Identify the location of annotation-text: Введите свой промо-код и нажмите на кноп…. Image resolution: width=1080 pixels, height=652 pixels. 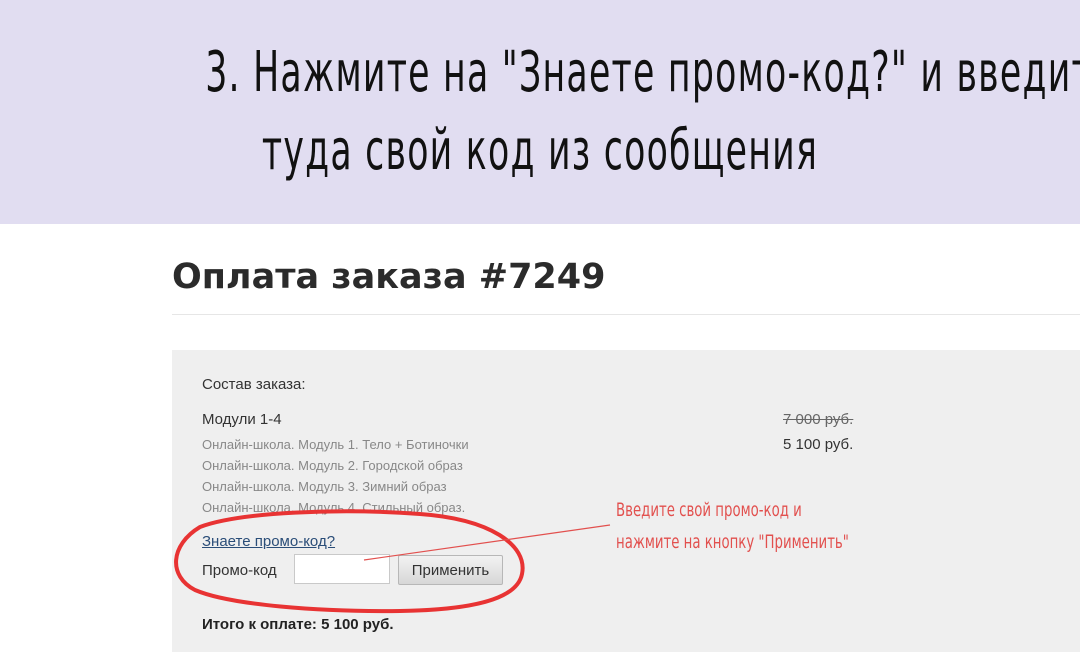
(732, 526).